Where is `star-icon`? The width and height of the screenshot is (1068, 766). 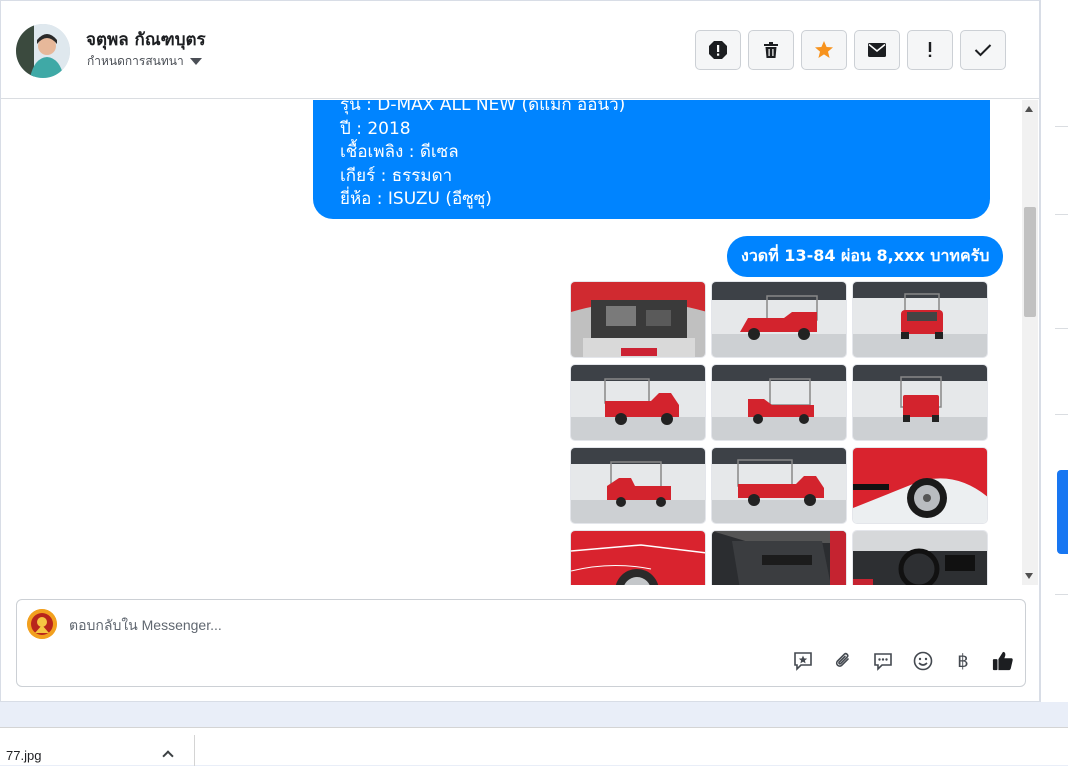 star-icon is located at coordinates (824, 49).